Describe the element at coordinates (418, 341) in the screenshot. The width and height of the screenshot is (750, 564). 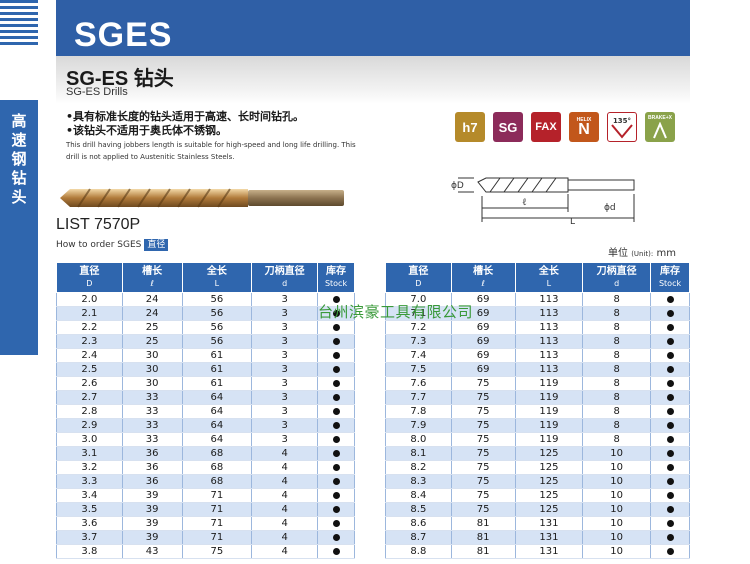
I see `cell-diameter: 7.3` at that location.